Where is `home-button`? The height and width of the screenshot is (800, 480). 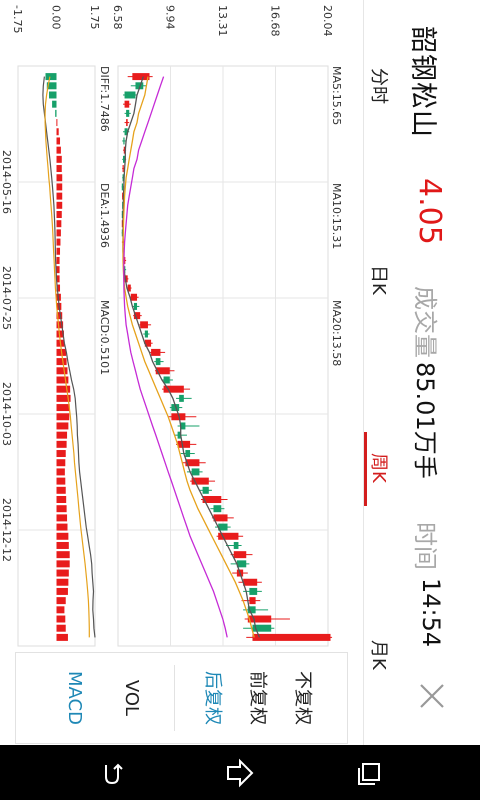 home-button is located at coordinates (240, 773).